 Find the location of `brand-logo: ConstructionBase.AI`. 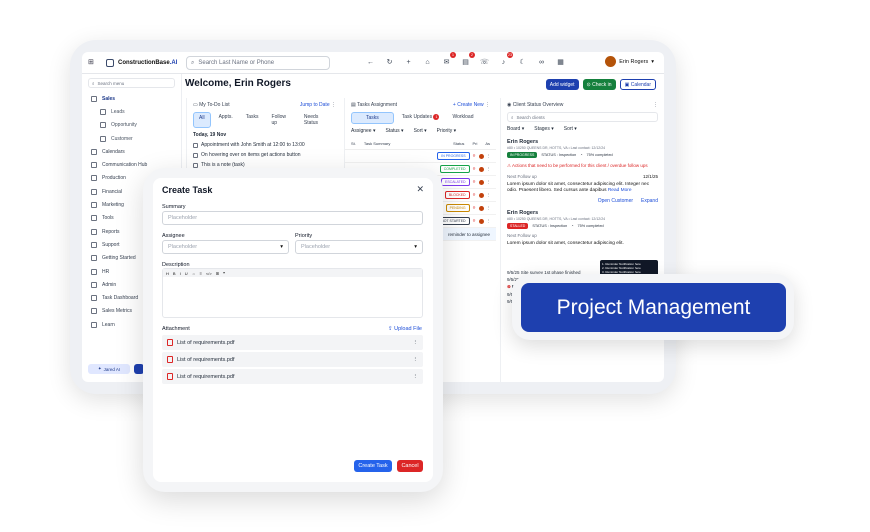

brand-logo: ConstructionBase.AI is located at coordinates (141, 62).